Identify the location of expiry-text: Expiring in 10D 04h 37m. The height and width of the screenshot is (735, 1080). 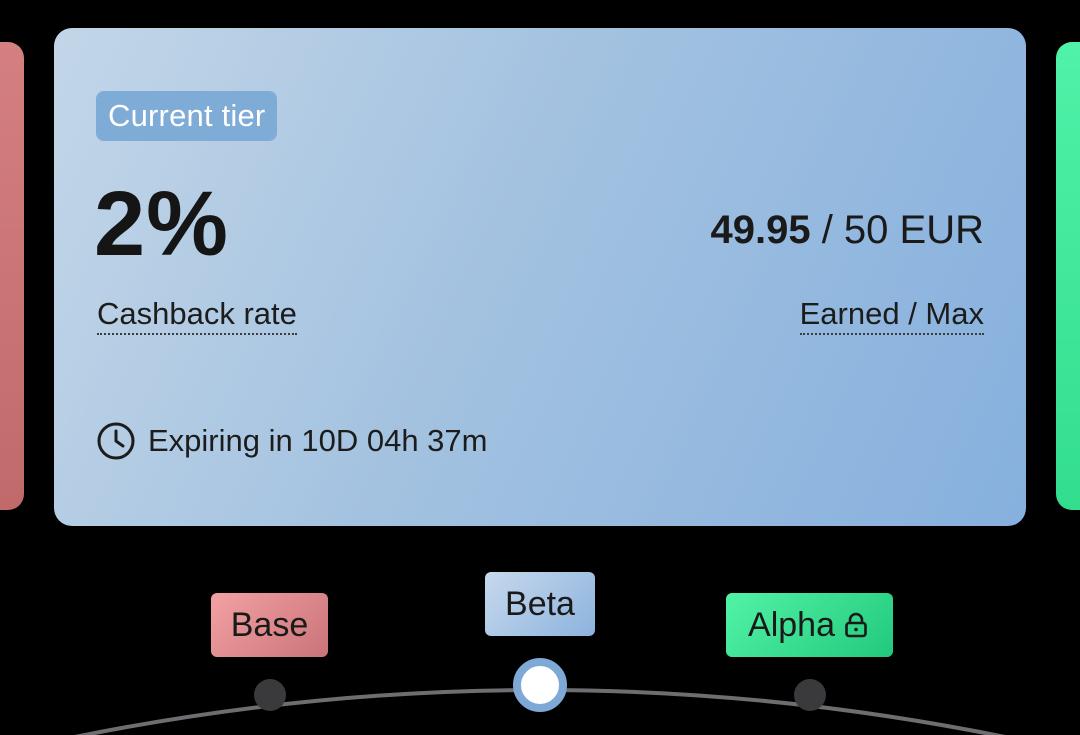
(318, 440).